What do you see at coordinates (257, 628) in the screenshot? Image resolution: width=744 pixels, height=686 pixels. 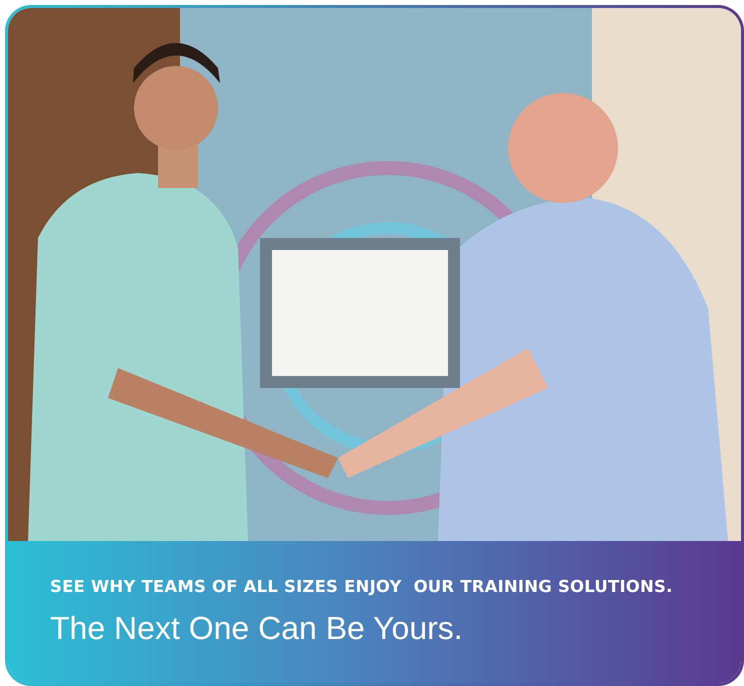 I see `headline: The Next One Can Be Yours.` at bounding box center [257, 628].